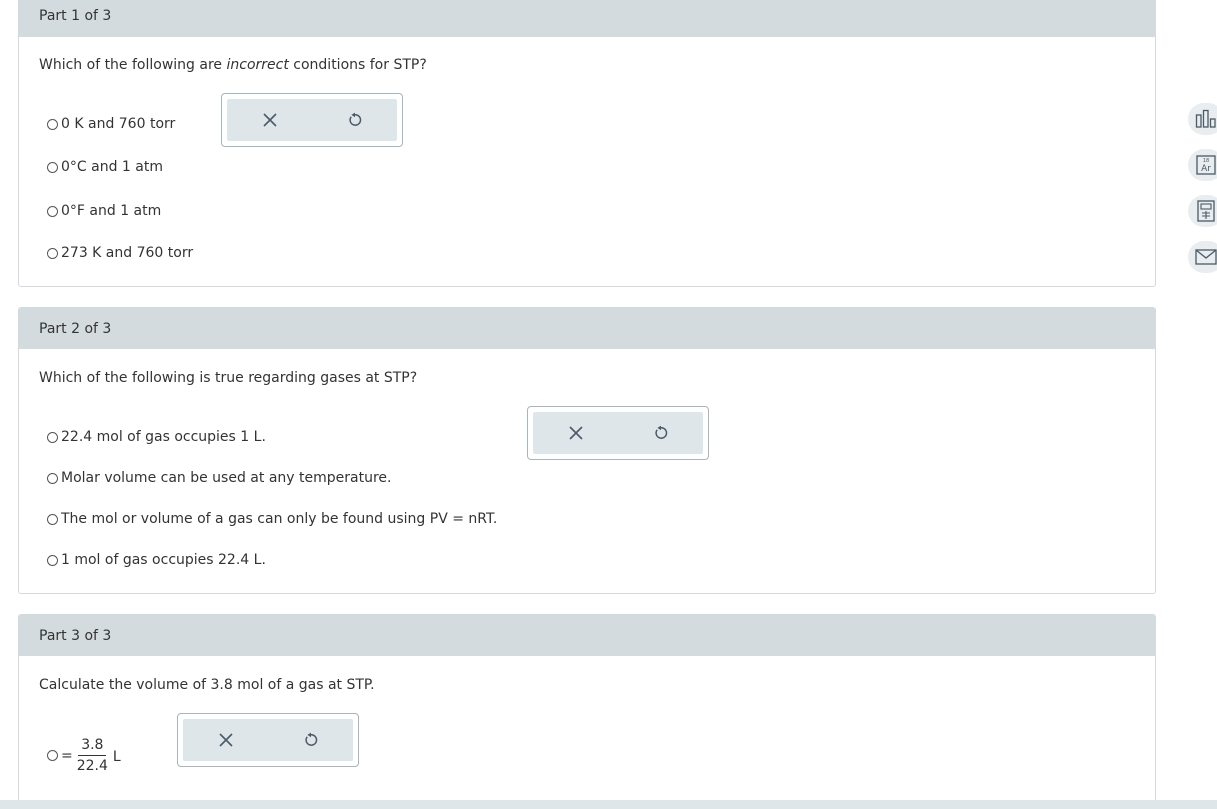 This screenshot has width=1217, height=809. Describe the element at coordinates (257, 65) in the screenshot. I see `question-emphasis: incorrect` at that location.